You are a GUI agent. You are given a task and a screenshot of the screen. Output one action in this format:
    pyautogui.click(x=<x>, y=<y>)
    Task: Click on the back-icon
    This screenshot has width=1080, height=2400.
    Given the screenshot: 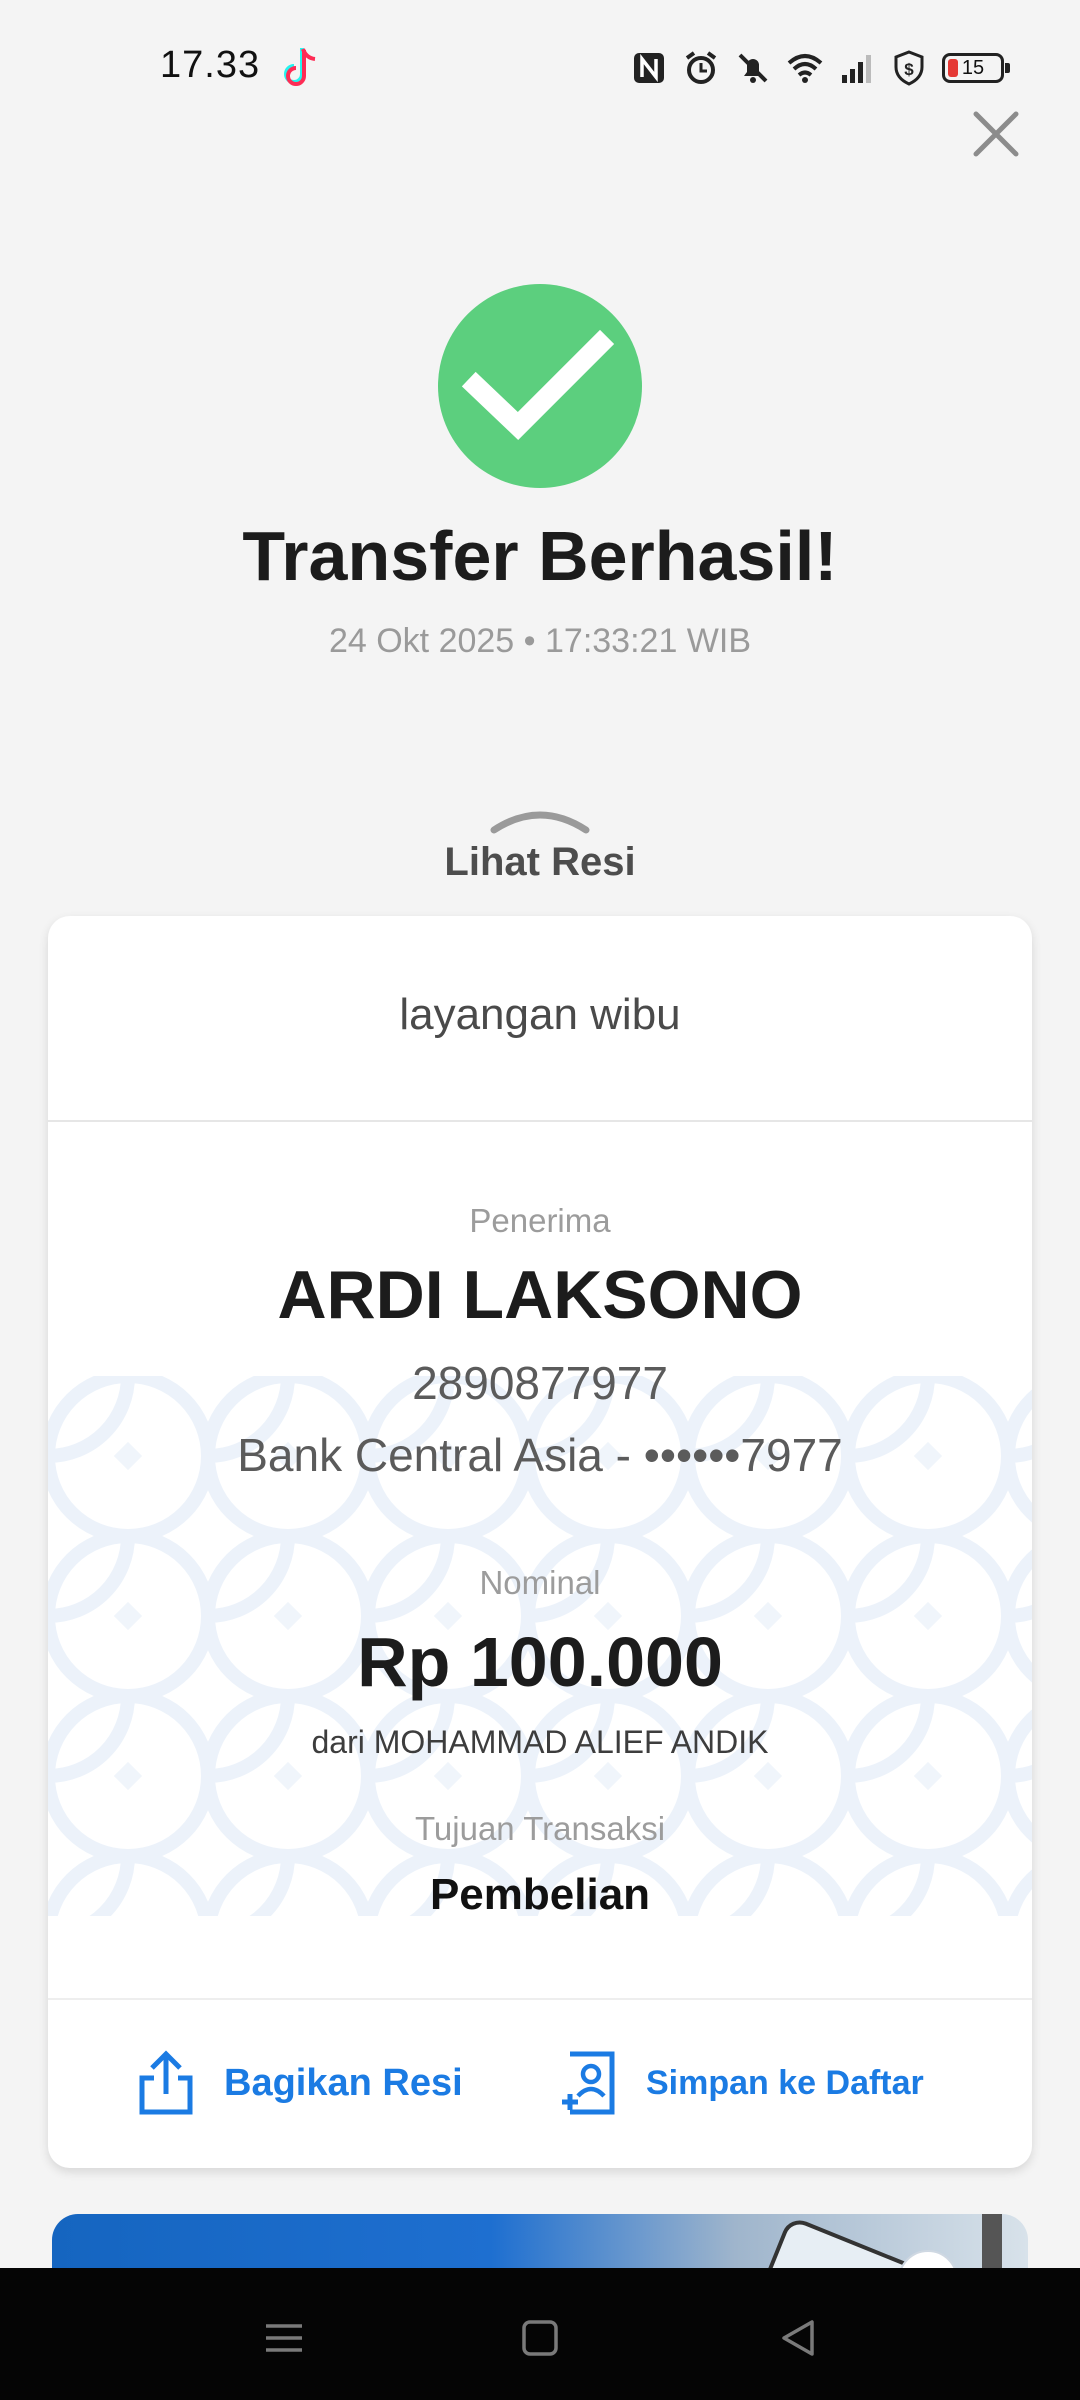 What is the action you would take?
    pyautogui.click(x=798, y=2338)
    